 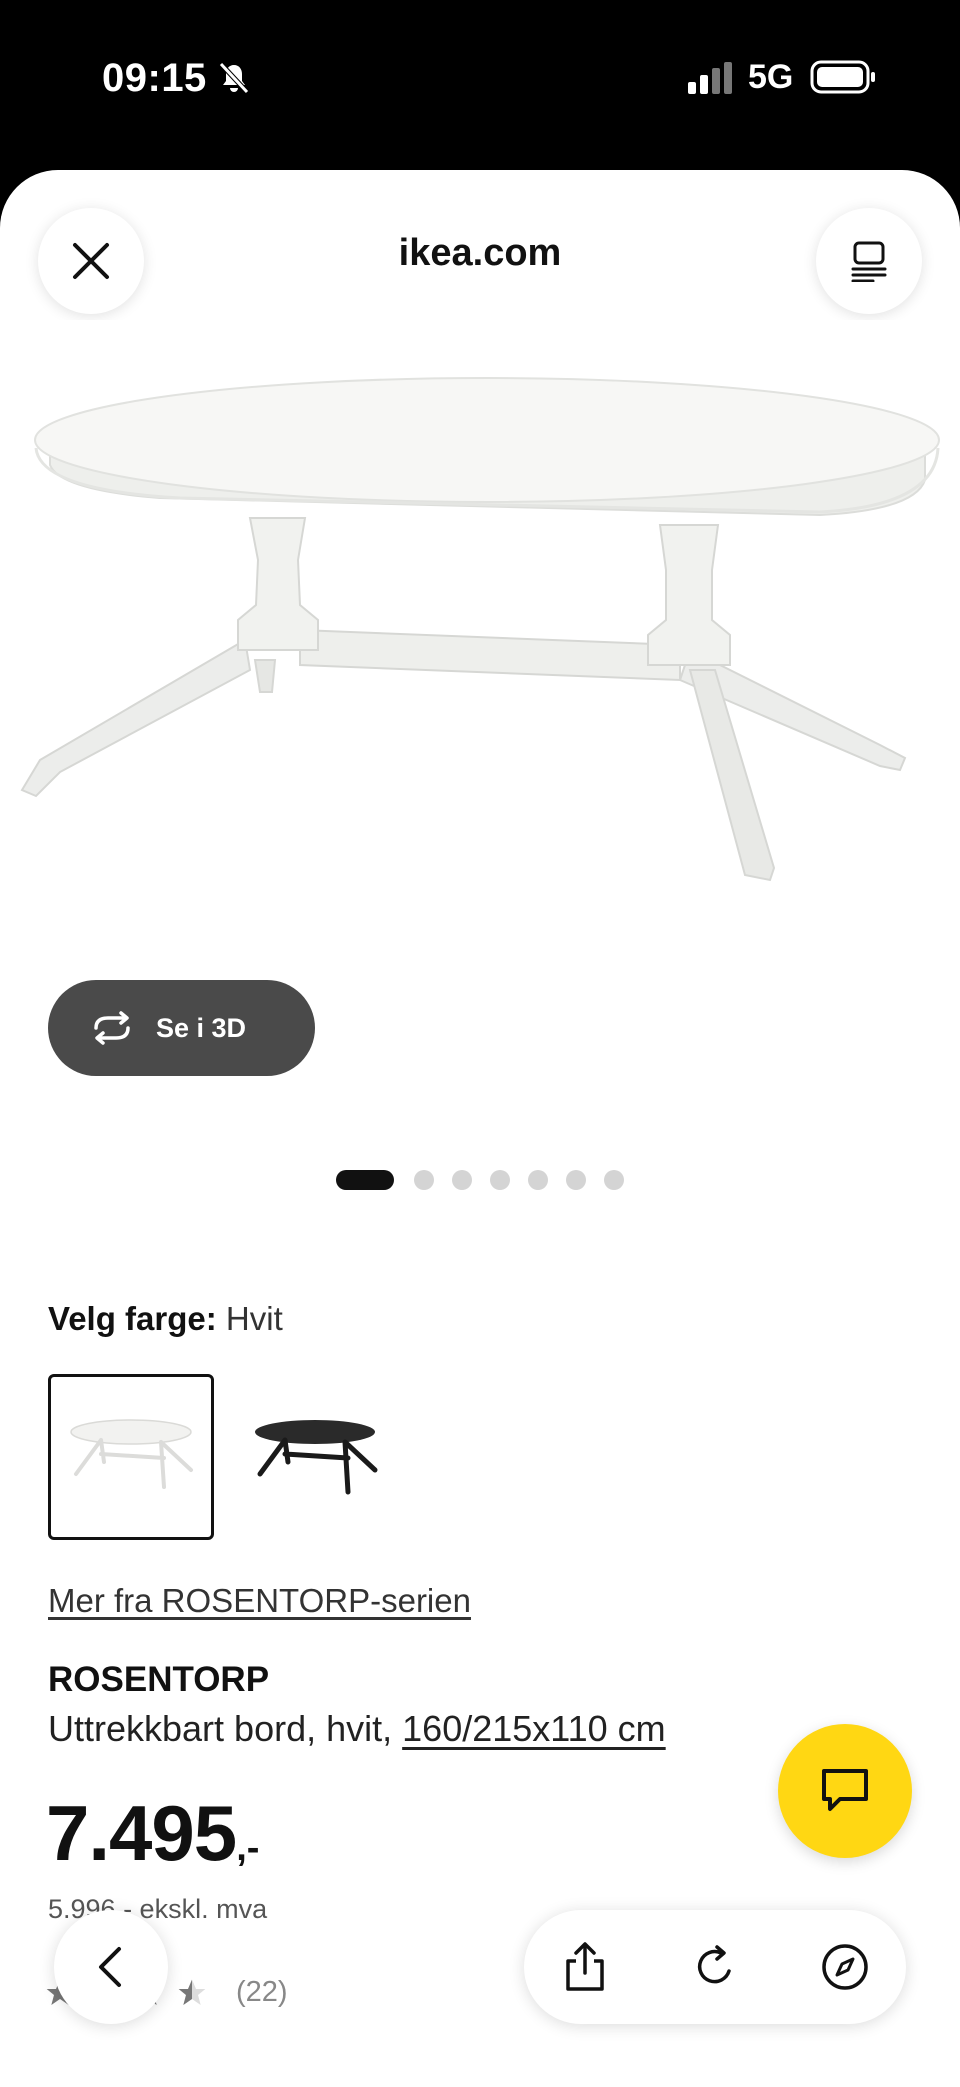 I want to click on color-swatch-black, so click(x=315, y=1457).